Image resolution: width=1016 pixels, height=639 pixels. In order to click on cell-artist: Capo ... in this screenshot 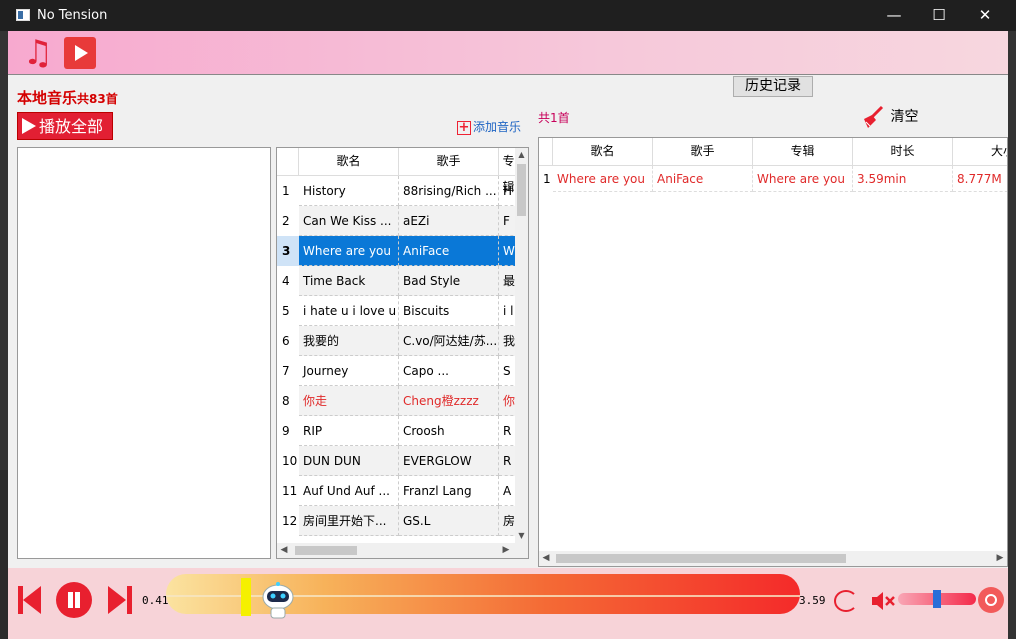, I will do `click(449, 371)`.